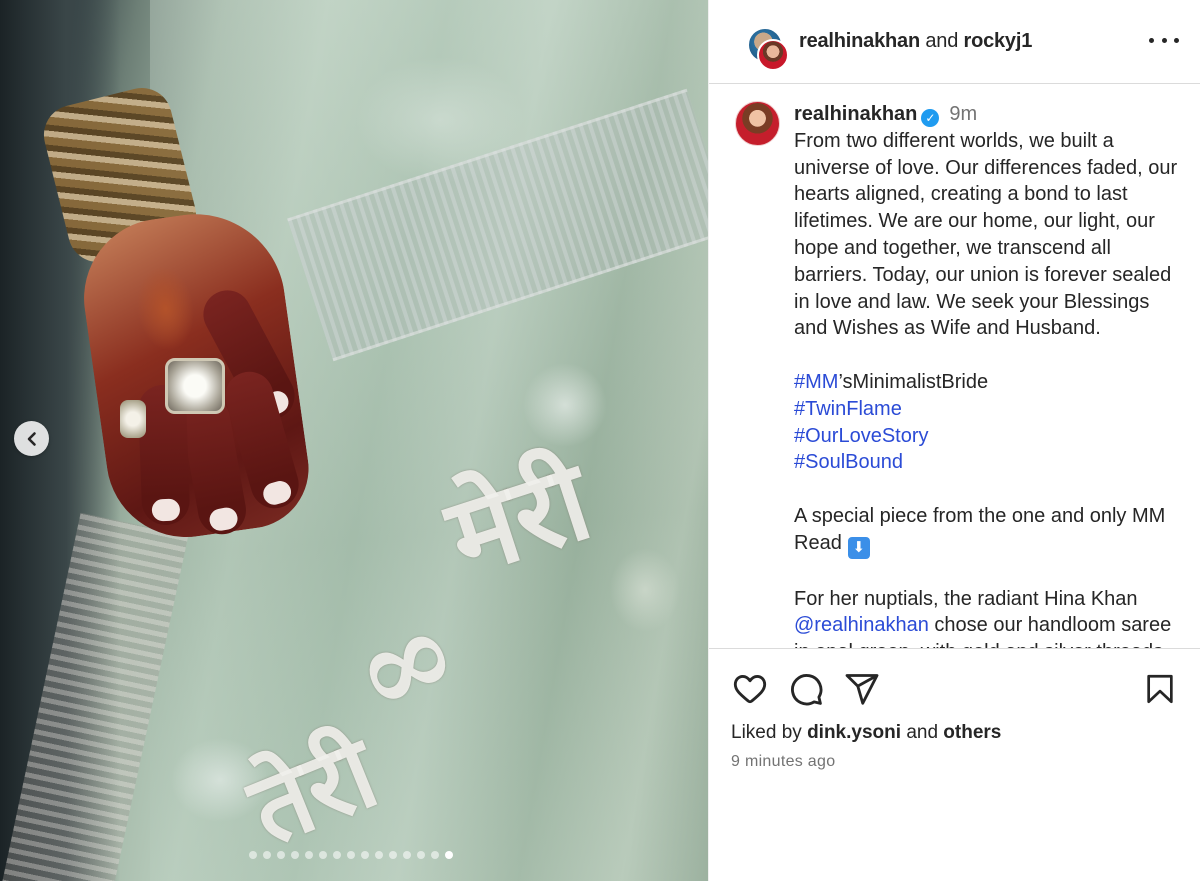 The image size is (1200, 881). I want to click on hashtag-link: #TwinFlame, so click(848, 409).